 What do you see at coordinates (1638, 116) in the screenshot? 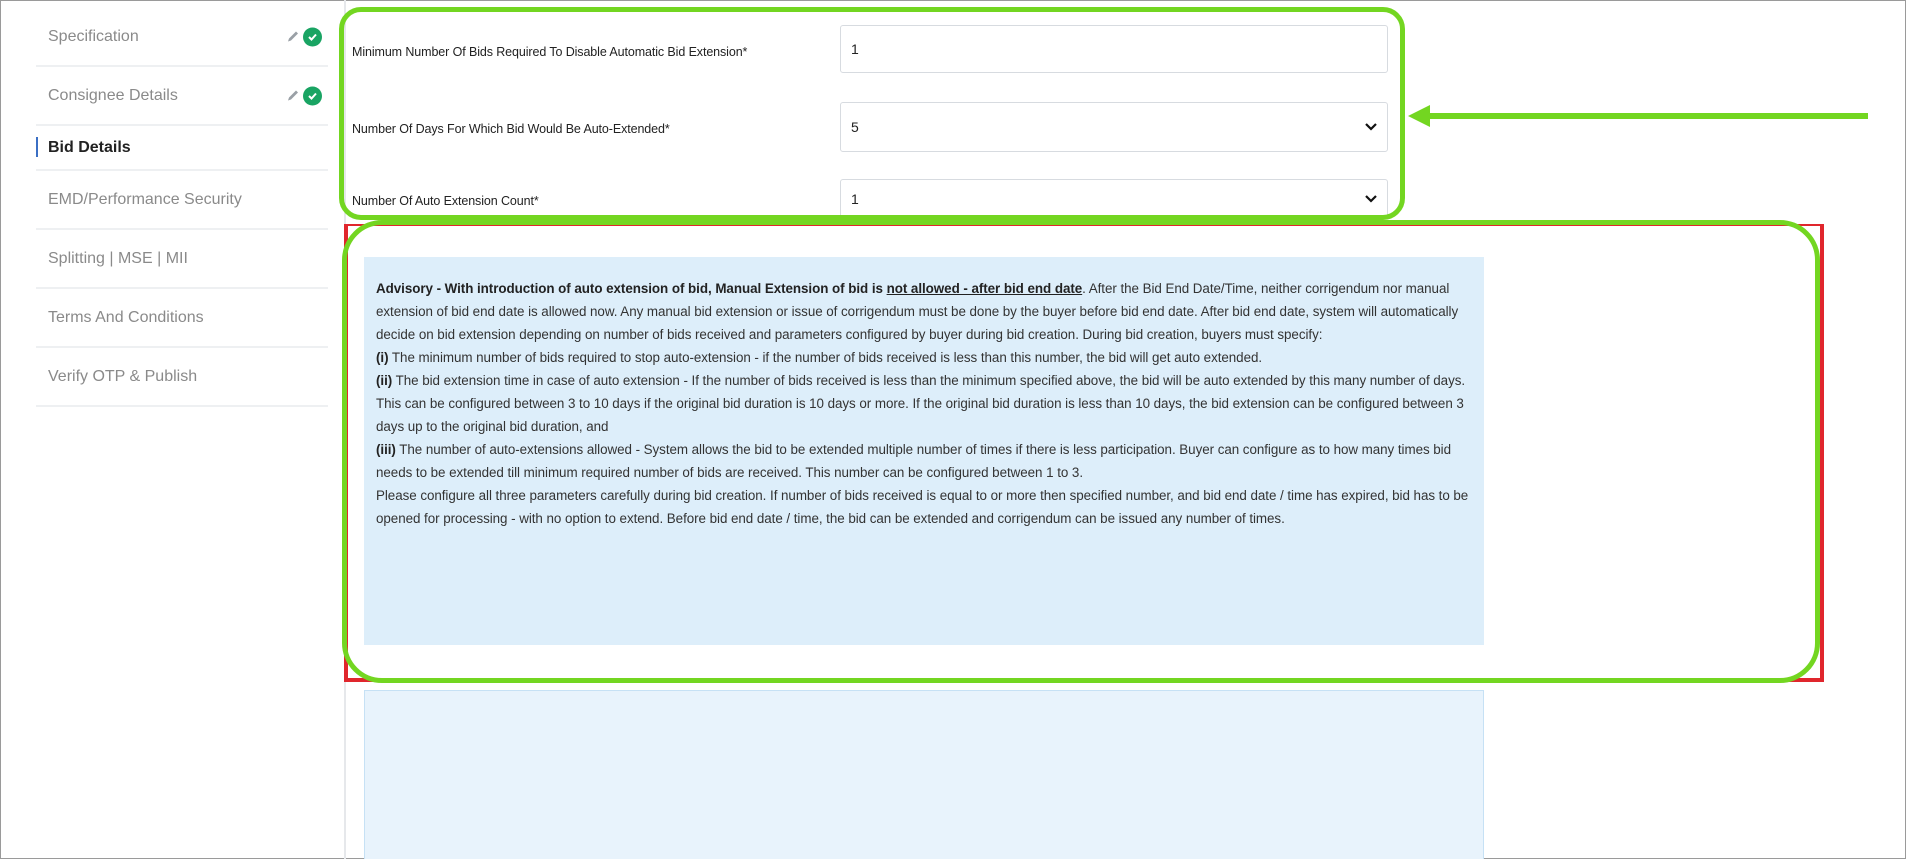
I see `arrow-left-icon` at bounding box center [1638, 116].